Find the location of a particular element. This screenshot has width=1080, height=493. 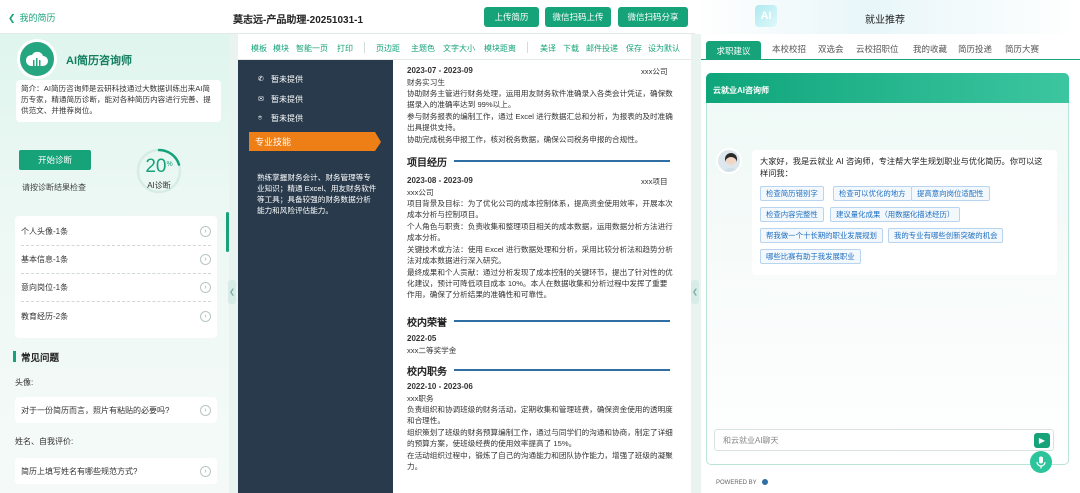

toolbar-font-size: 文字大小 is located at coordinates (459, 48).